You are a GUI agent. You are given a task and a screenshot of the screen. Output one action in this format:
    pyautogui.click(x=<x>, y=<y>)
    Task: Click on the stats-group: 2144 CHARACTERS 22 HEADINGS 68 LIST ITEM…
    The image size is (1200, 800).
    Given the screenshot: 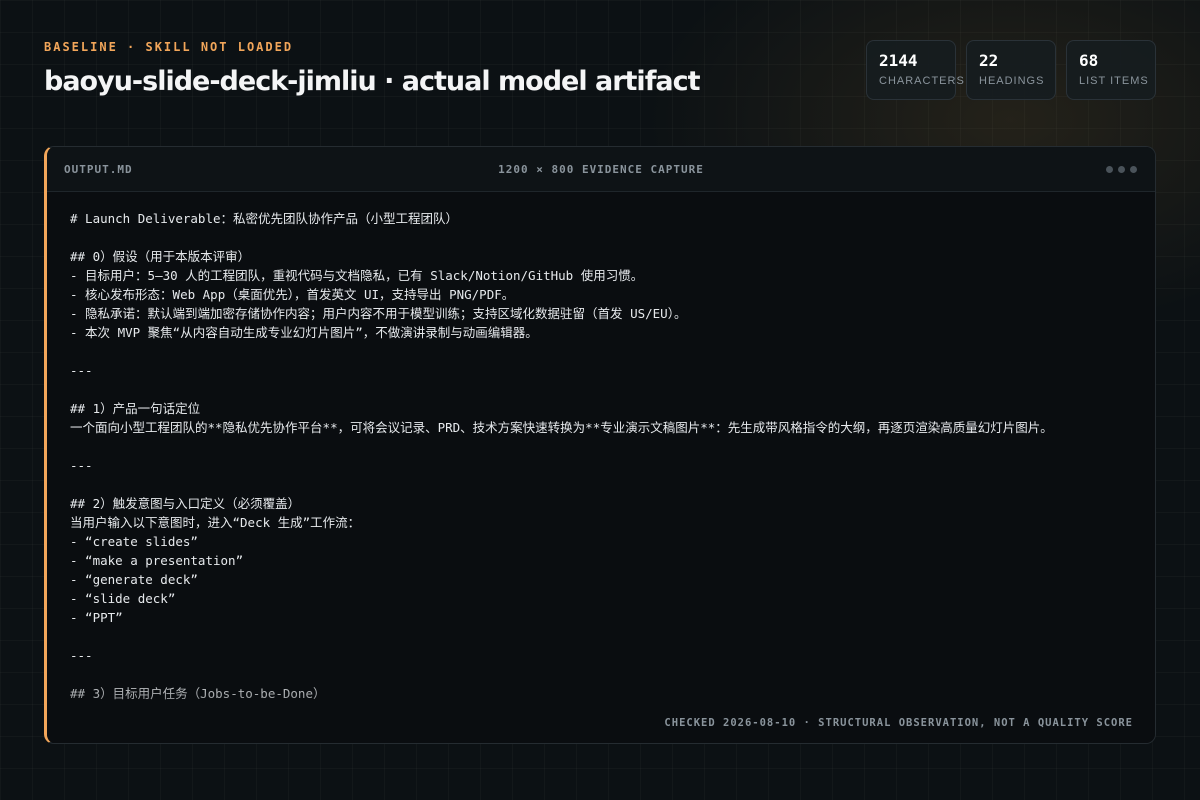 What is the action you would take?
    pyautogui.click(x=1011, y=70)
    